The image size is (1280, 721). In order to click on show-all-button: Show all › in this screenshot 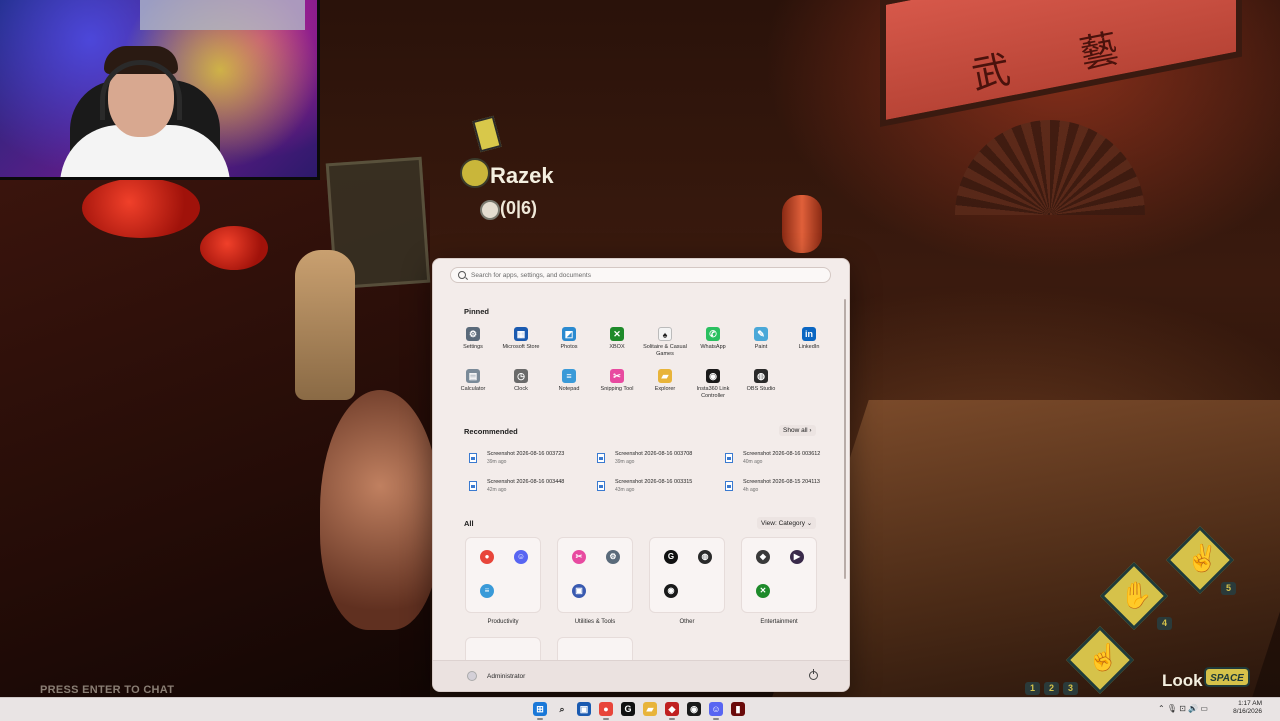, I will do `click(797, 430)`.